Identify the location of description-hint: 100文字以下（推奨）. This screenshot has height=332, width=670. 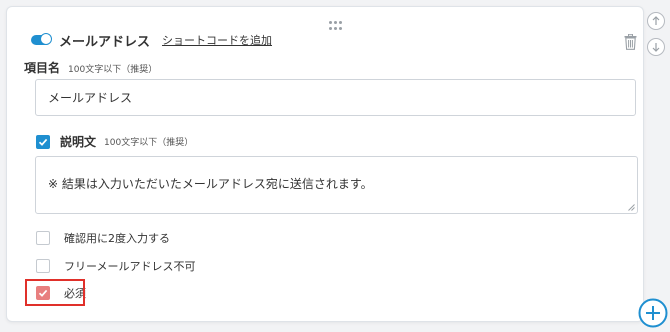
(149, 143).